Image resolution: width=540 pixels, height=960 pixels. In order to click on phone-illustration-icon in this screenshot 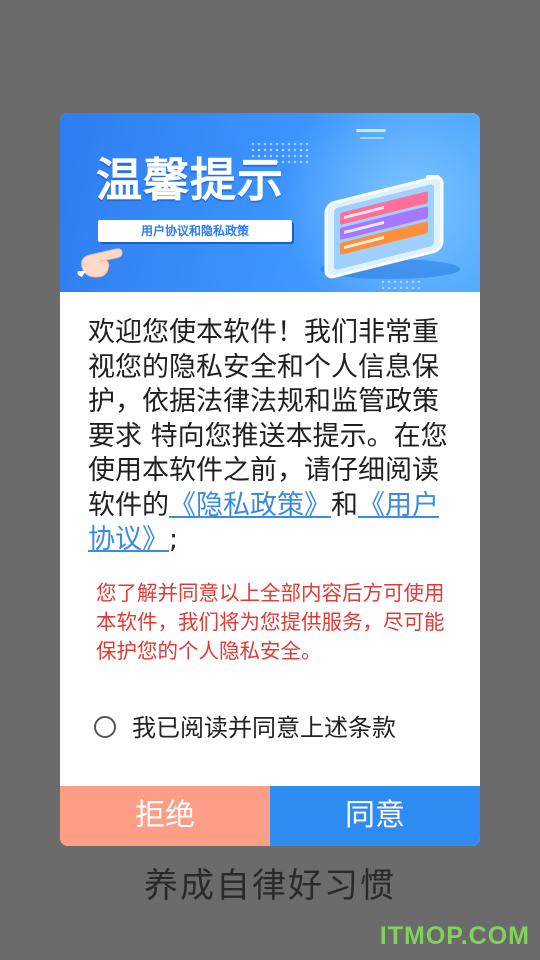, I will do `click(390, 227)`.